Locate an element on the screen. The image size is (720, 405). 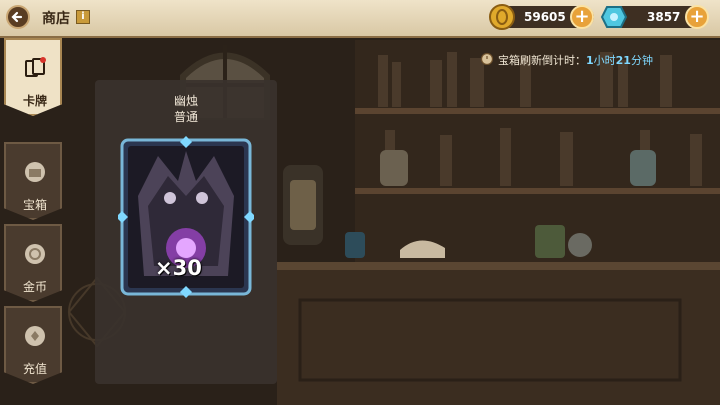
page-title: 商店 is located at coordinates (56, 19).